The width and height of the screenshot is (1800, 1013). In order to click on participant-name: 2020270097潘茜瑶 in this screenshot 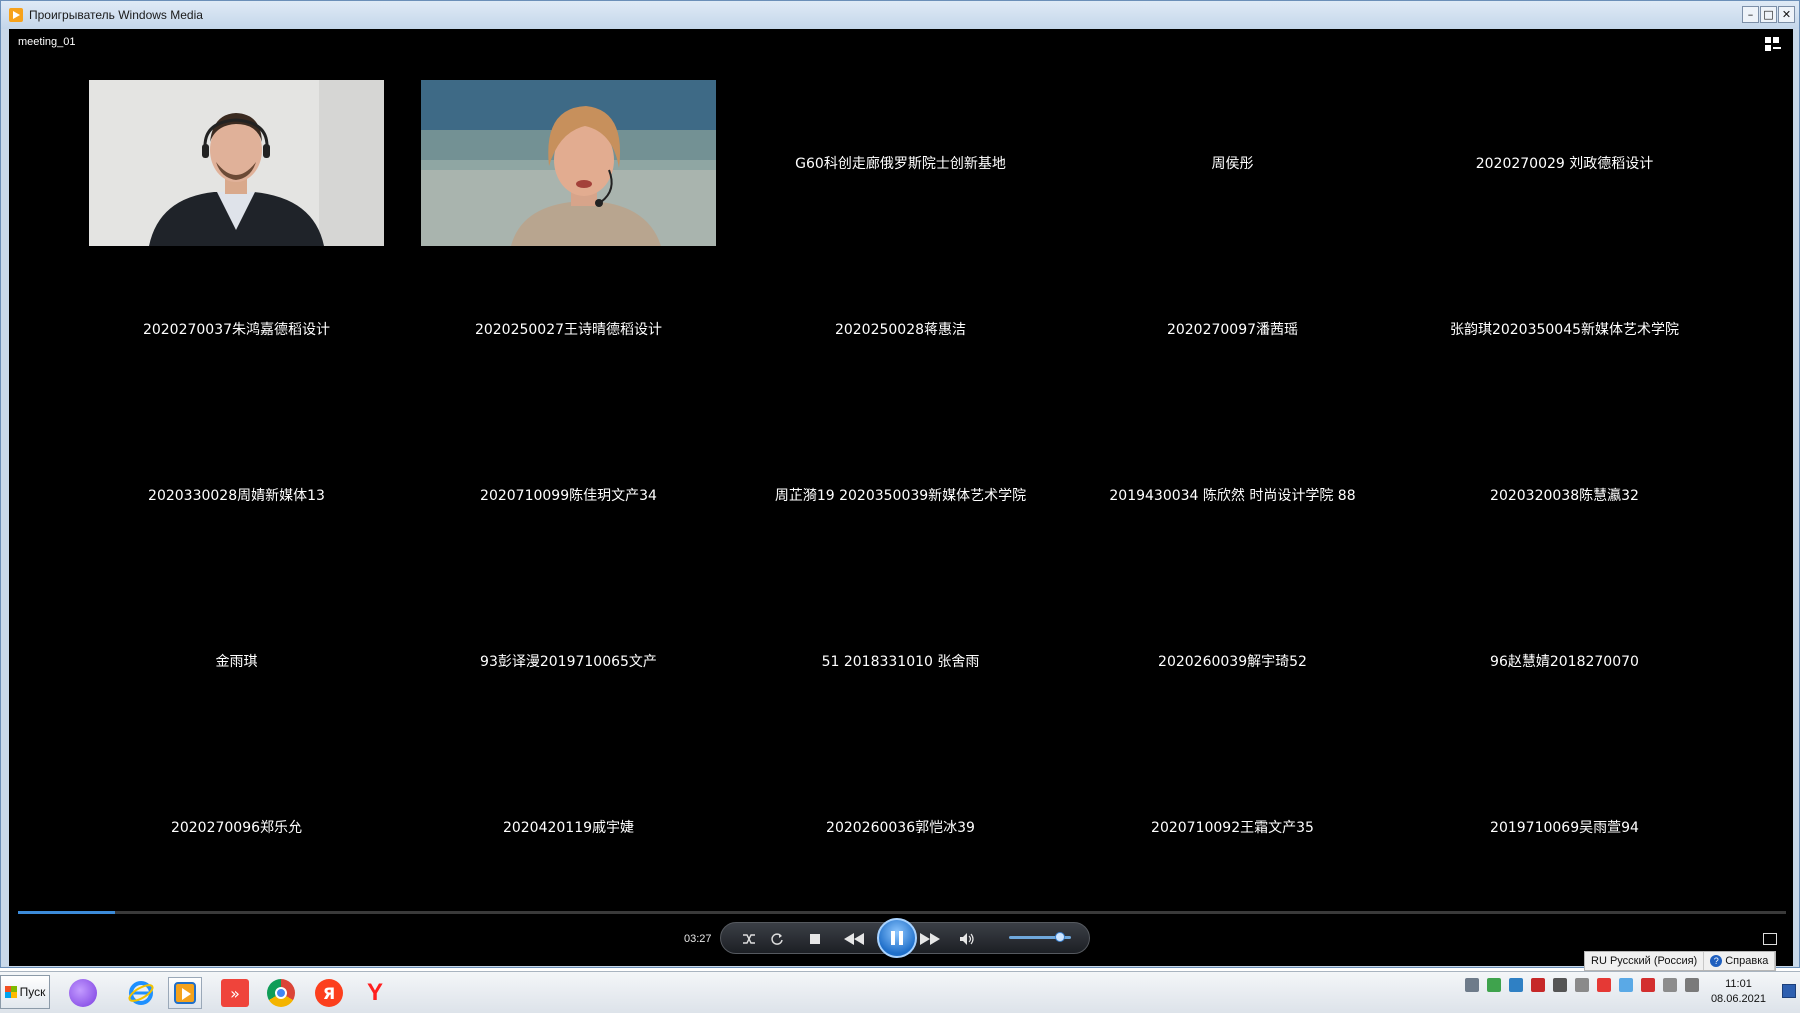, I will do `click(1232, 330)`.